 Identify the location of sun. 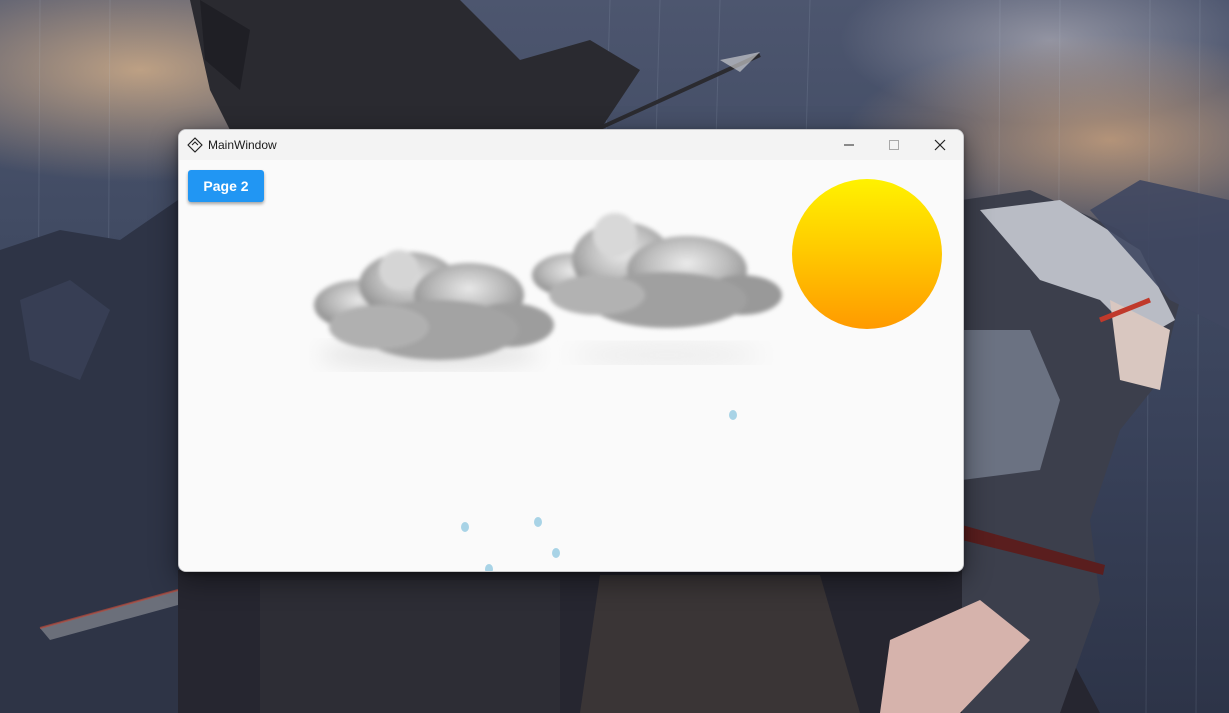
(867, 254).